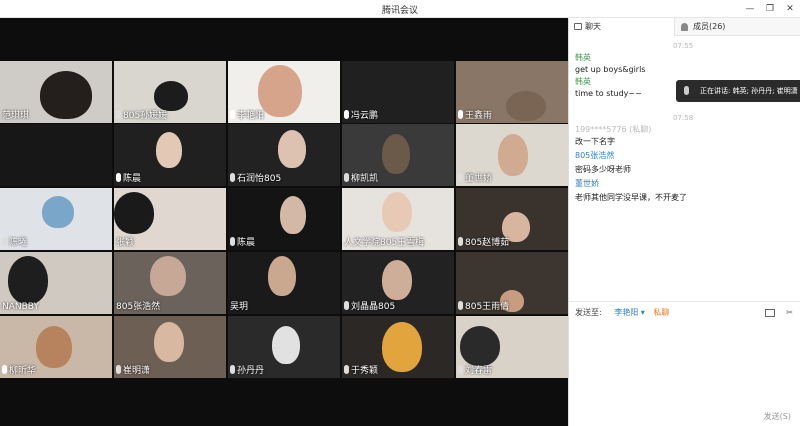  What do you see at coordinates (56, 283) in the screenshot?
I see `participant-tile: NANBBY` at bounding box center [56, 283].